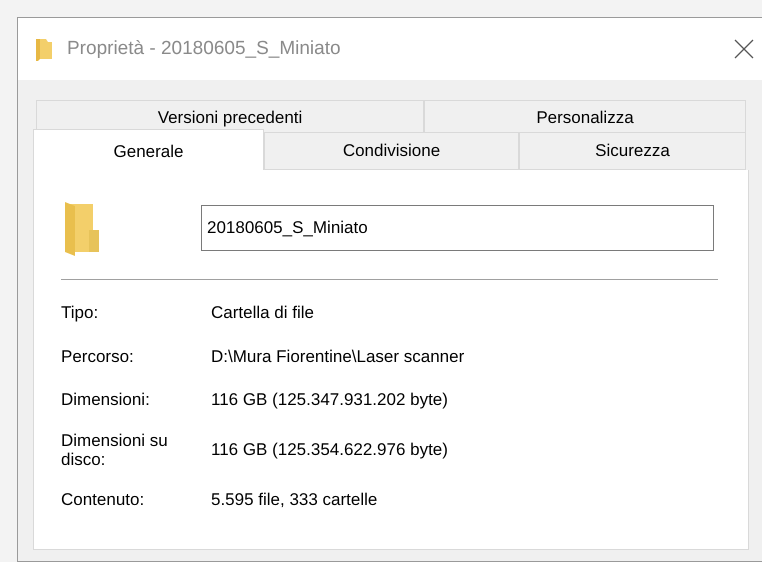 This screenshot has width=762, height=562. What do you see at coordinates (329, 400) in the screenshot?
I see `property-value: 116 GB (125.347.931.202 byte)` at bounding box center [329, 400].